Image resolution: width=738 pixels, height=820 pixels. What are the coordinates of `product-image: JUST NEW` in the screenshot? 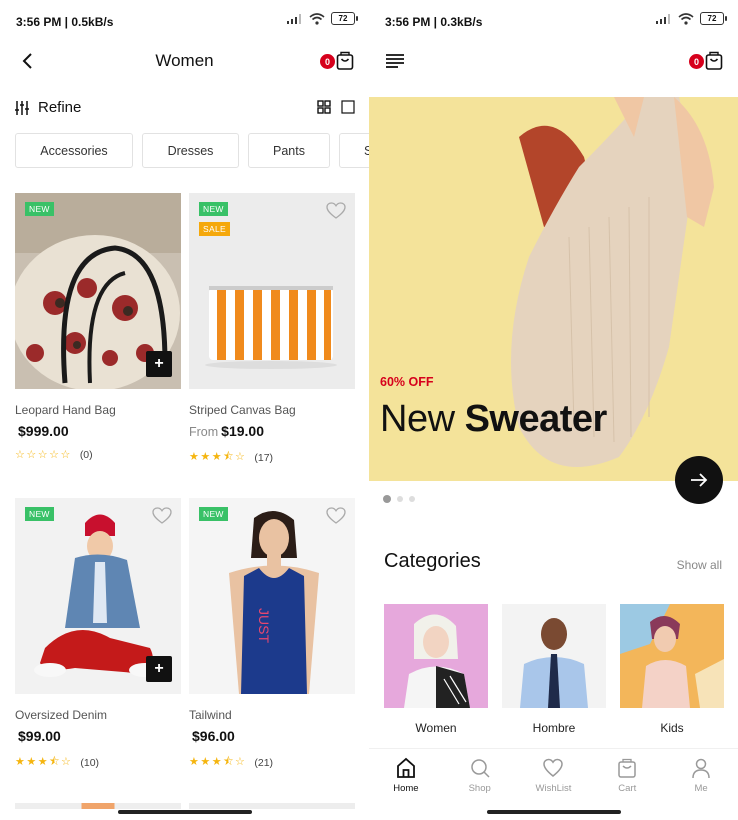 It's located at (272, 596).